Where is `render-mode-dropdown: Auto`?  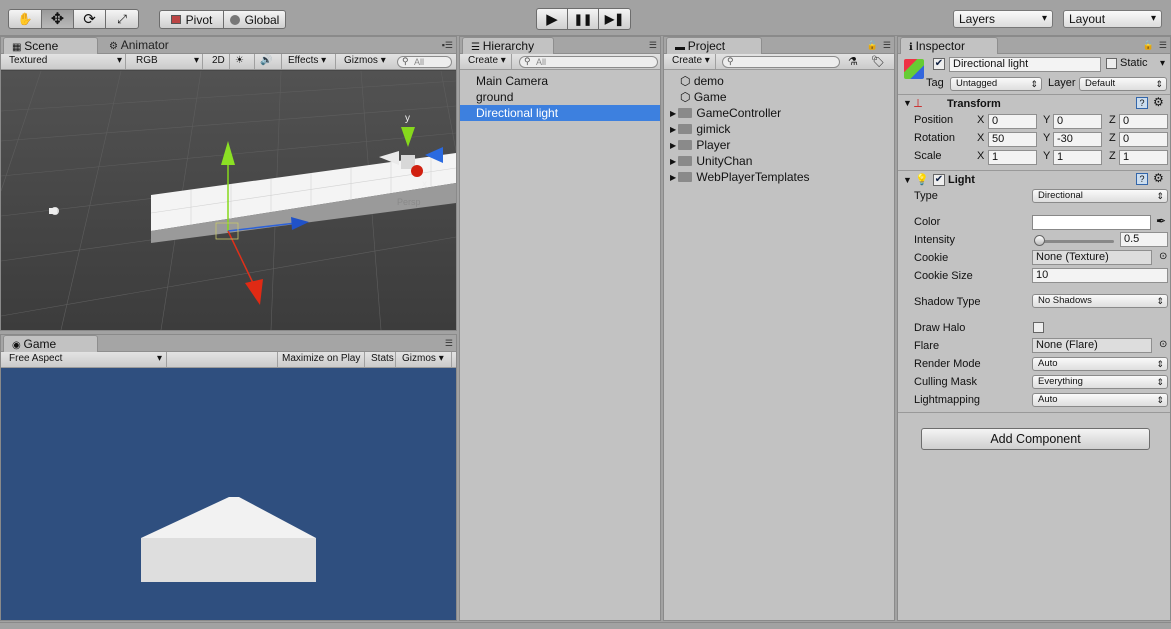 render-mode-dropdown: Auto is located at coordinates (1100, 364).